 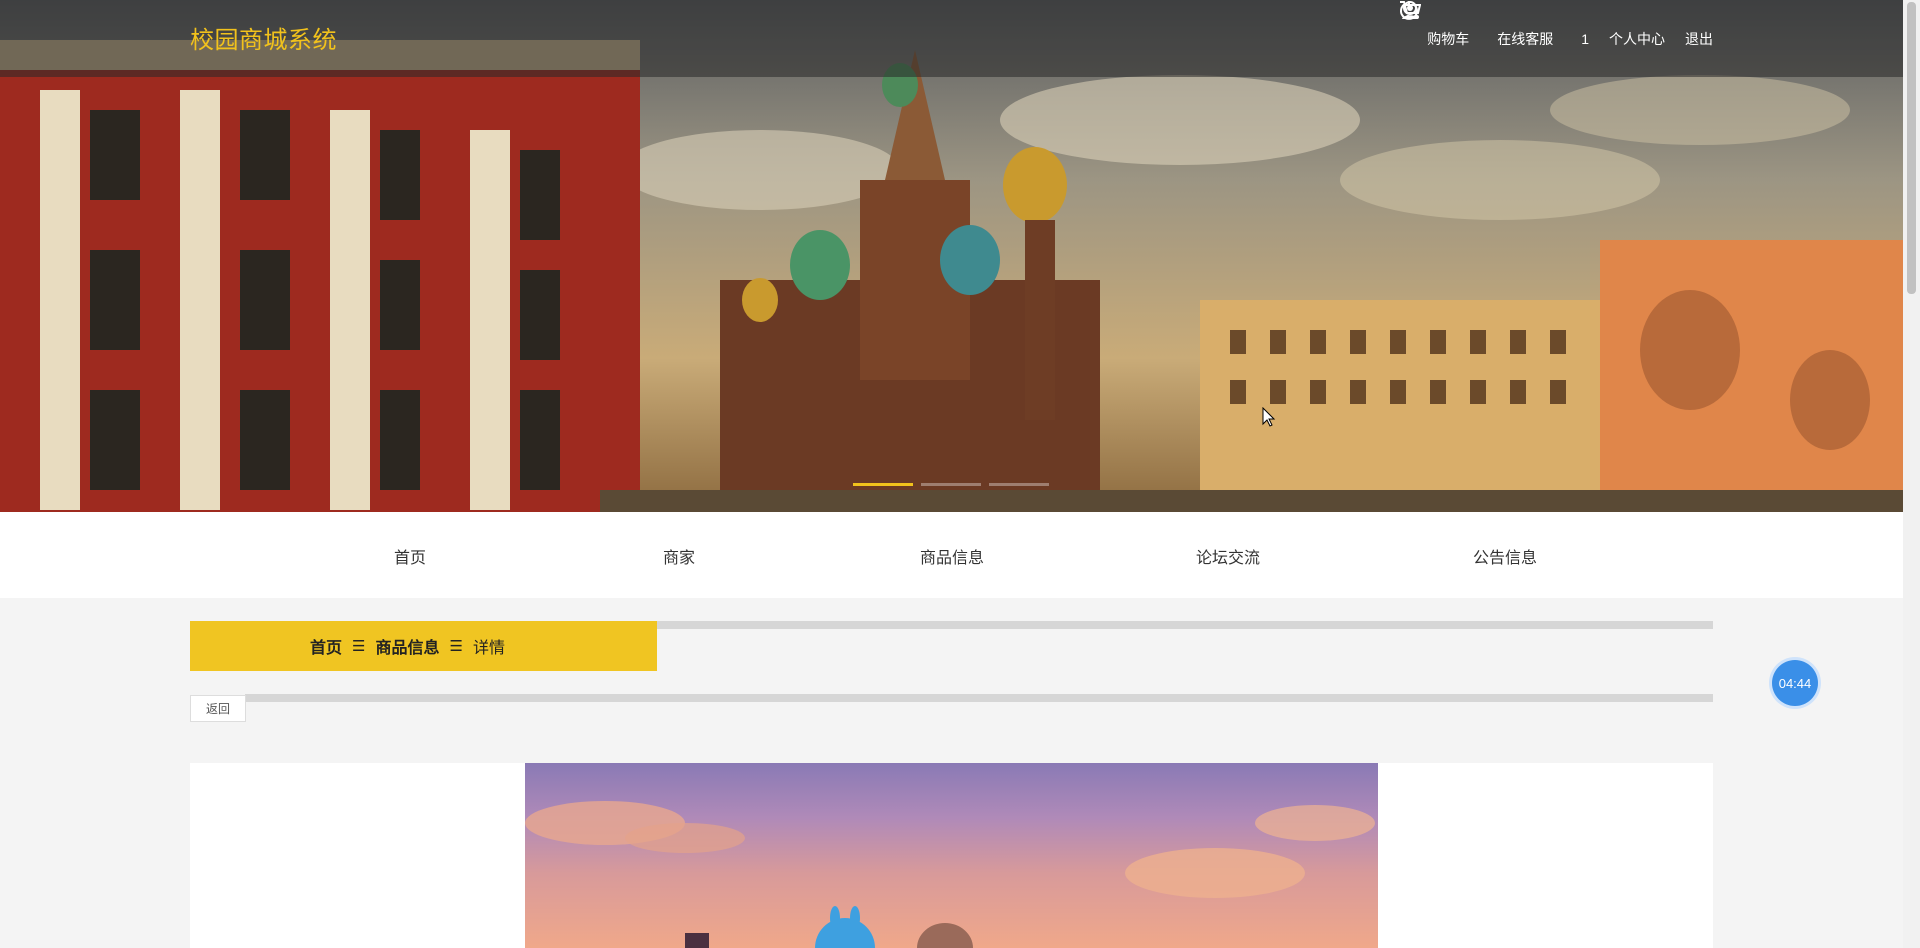 What do you see at coordinates (1911, 148) in the screenshot?
I see `scrollbar-thumb` at bounding box center [1911, 148].